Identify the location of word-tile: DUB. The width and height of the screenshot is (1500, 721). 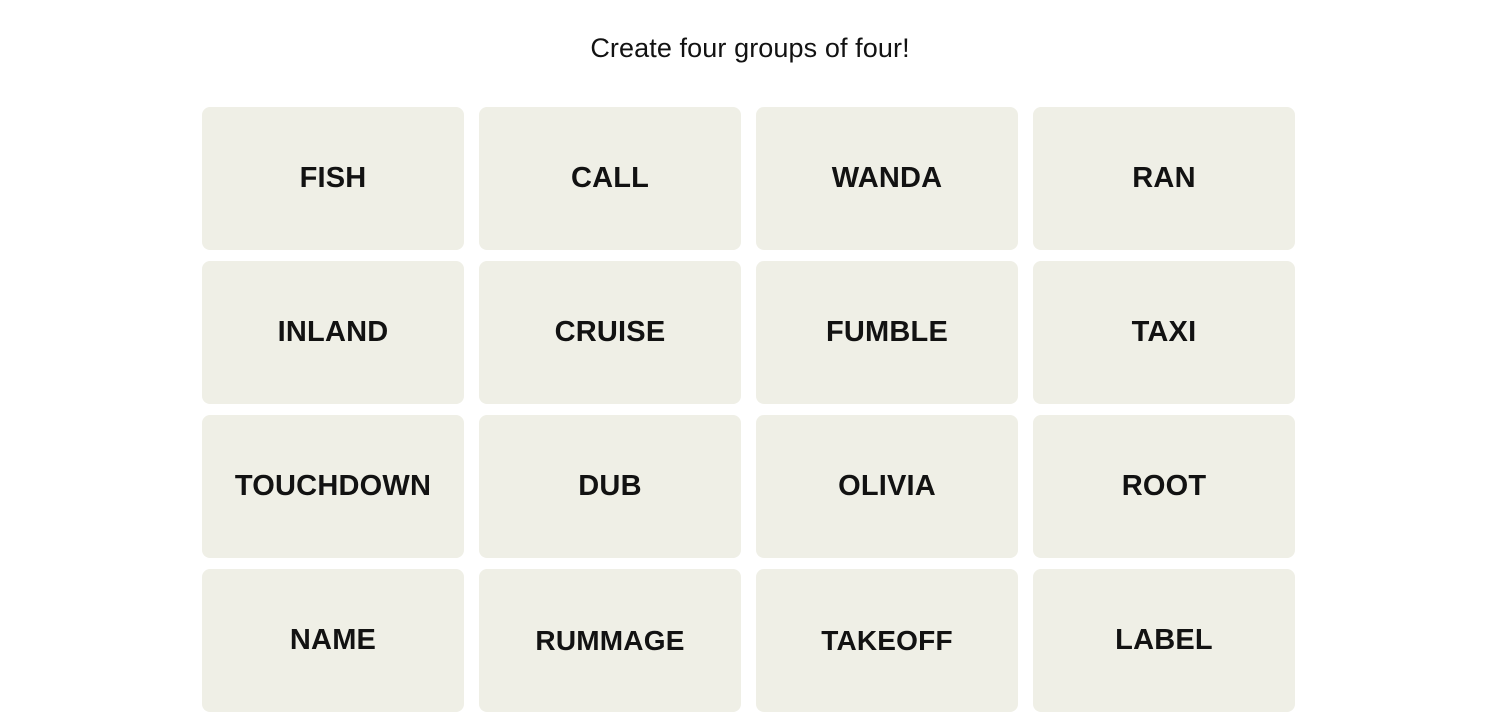
(610, 486).